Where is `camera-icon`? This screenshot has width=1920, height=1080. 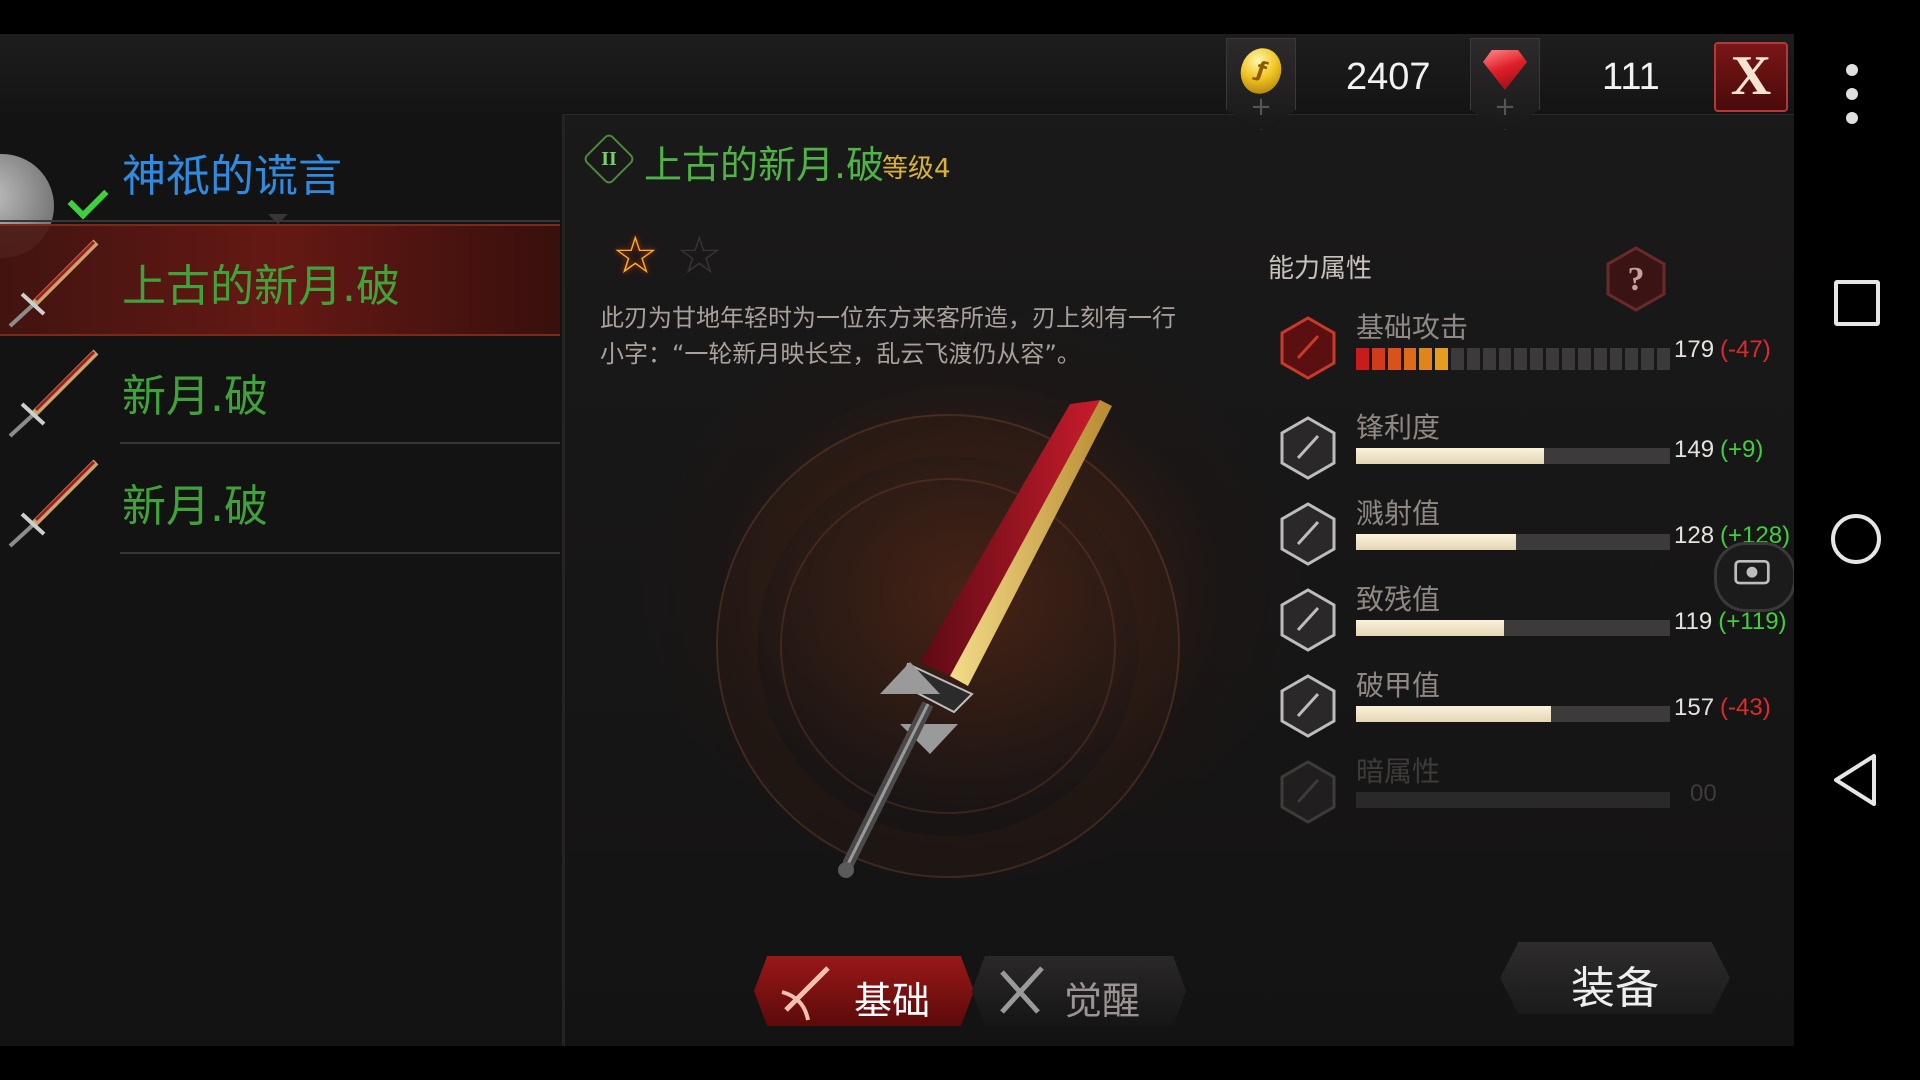 camera-icon is located at coordinates (1752, 572).